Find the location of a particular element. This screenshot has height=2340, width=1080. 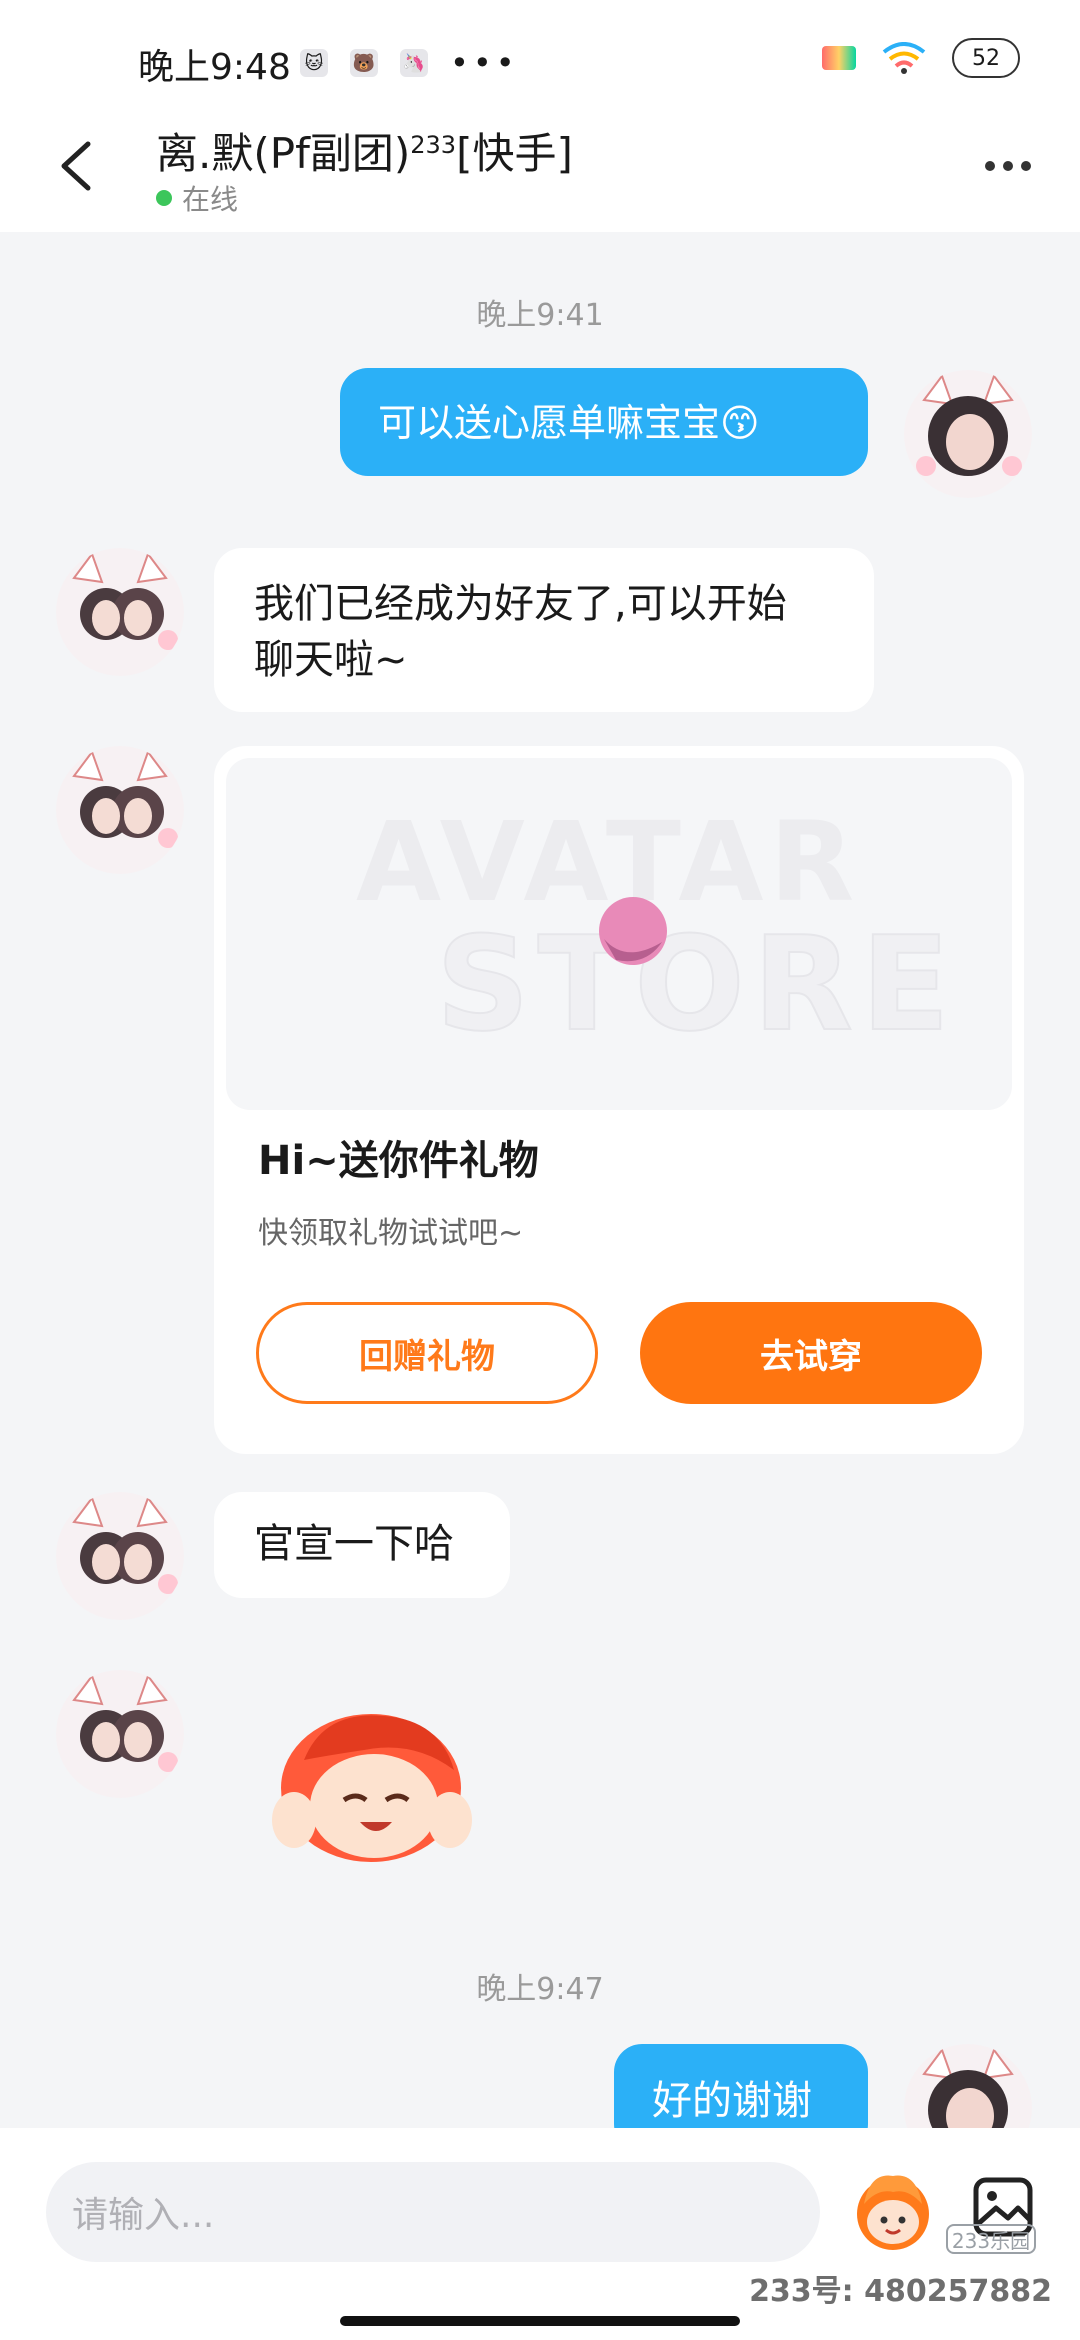

timestamp: 晚上9:47 is located at coordinates (540, 1989).